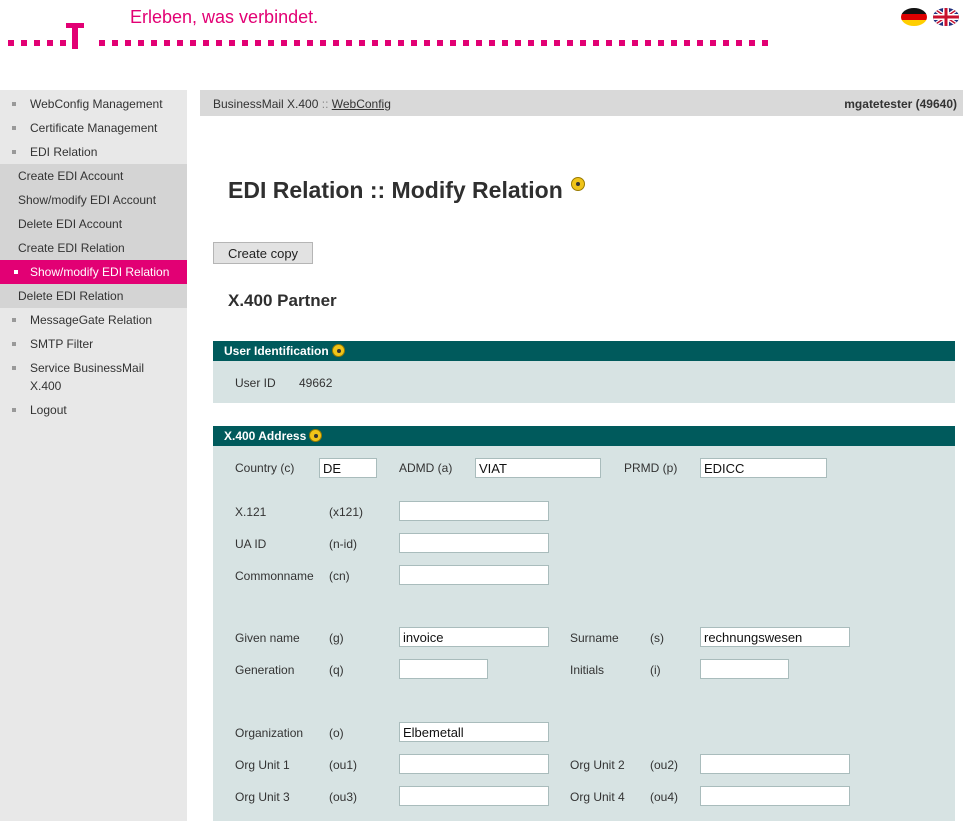 The height and width of the screenshot is (821, 963). What do you see at coordinates (474, 575) in the screenshot?
I see `commonname-input` at bounding box center [474, 575].